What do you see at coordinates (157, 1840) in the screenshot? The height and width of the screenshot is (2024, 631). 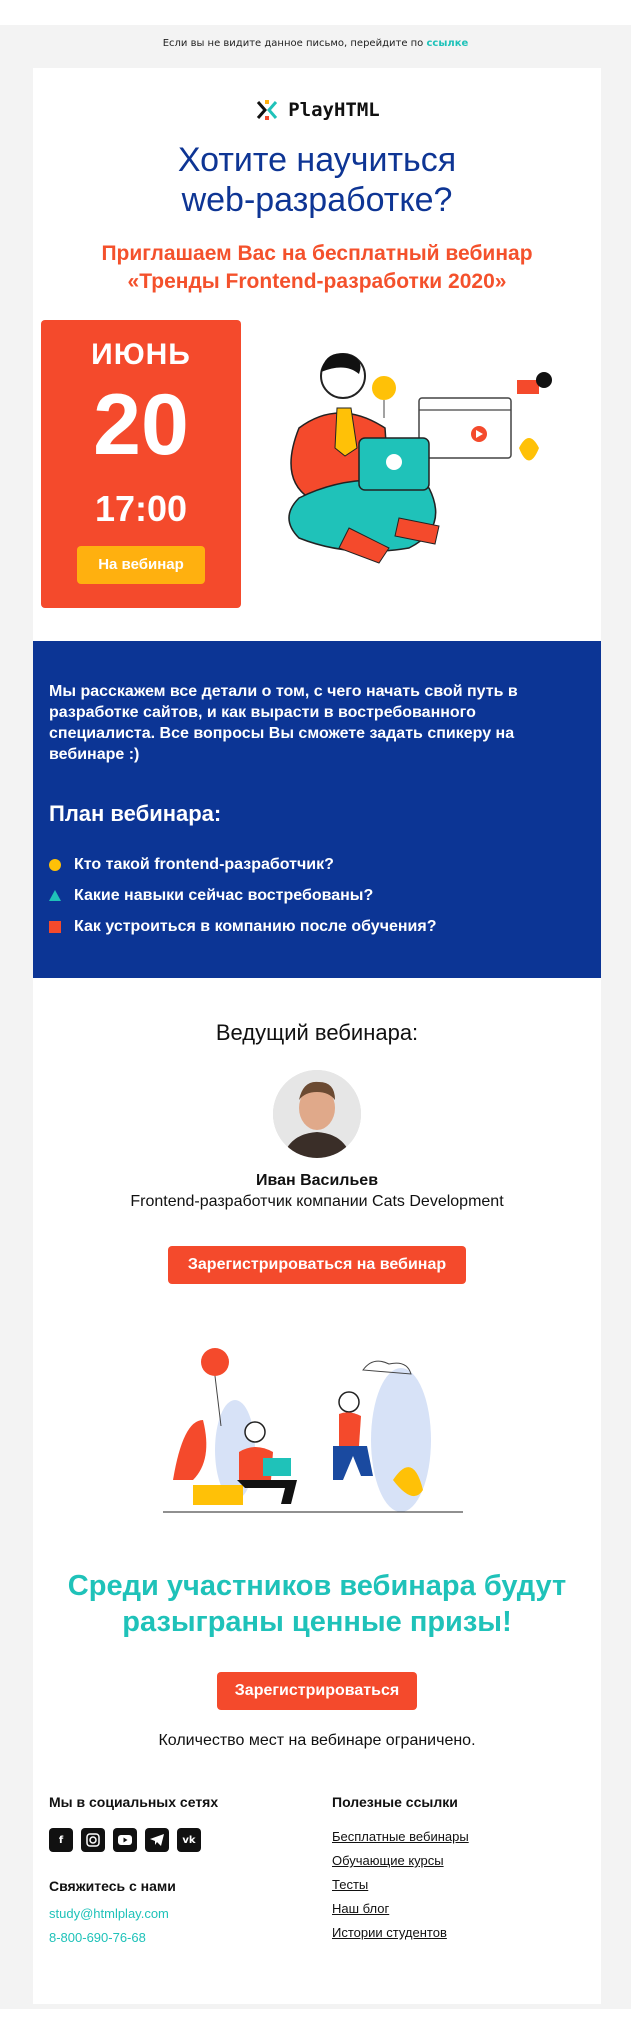 I see `telegram-icon` at bounding box center [157, 1840].